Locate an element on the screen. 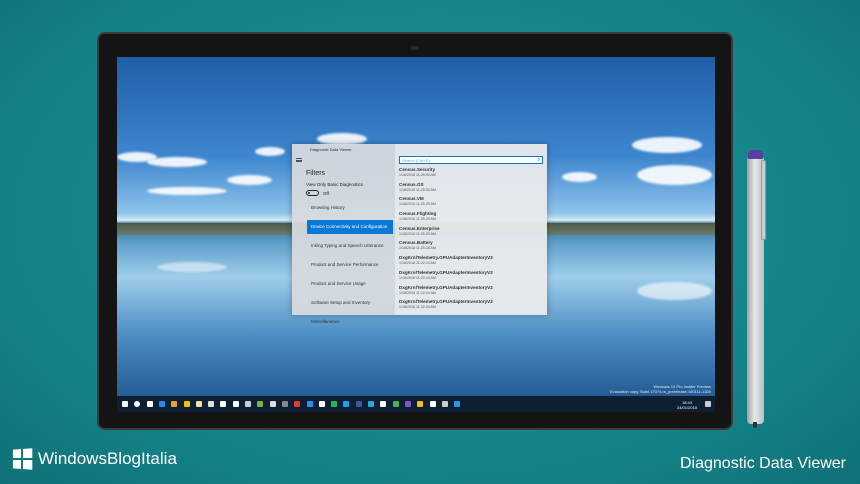  event-list-item: Census.Battery 1/18/2018 11:25:28 AM is located at coordinates (471, 247).